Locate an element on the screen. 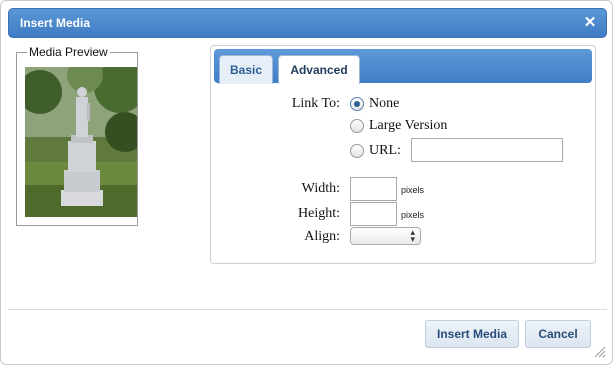 This screenshot has height=365, width=613. resize-grip-icon is located at coordinates (600, 352).